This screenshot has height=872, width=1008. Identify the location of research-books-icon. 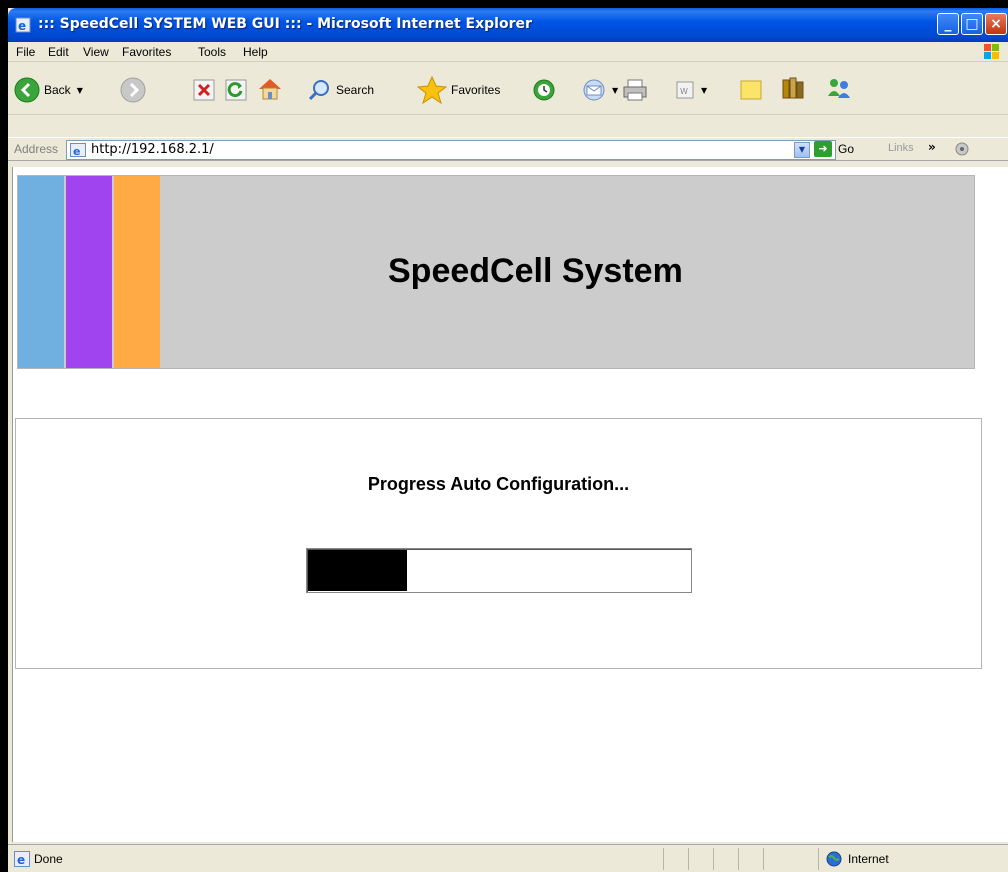
(793, 88).